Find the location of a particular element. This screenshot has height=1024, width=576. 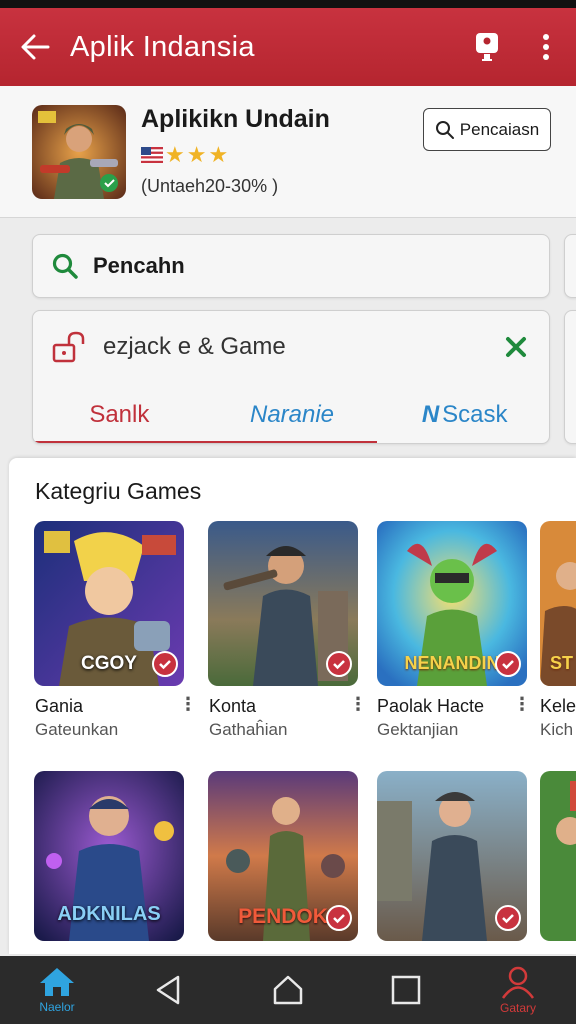

tab-label: Sanlk is located at coordinates (119, 414).